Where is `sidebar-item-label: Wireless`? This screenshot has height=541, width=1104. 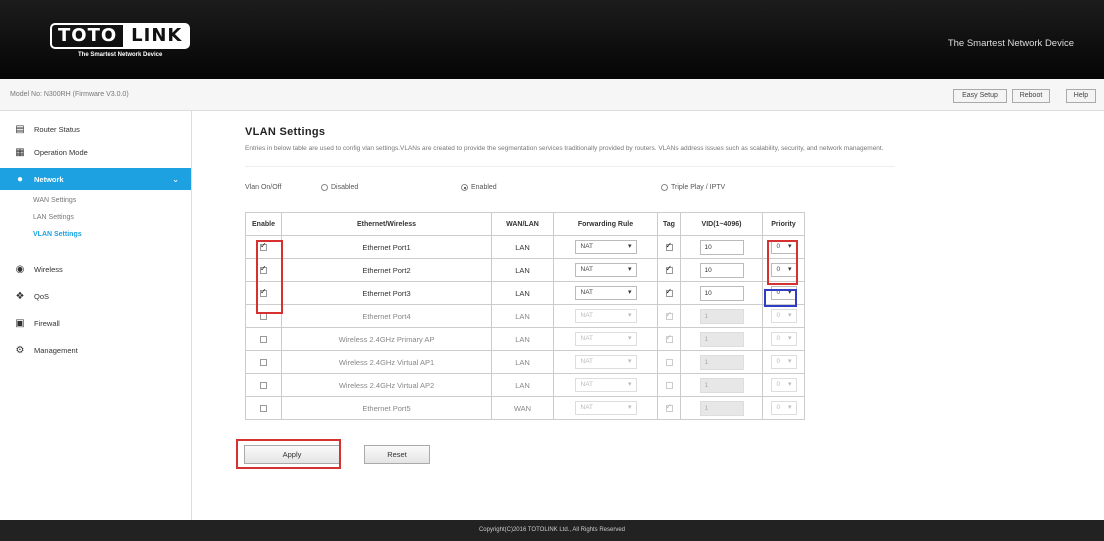
sidebar-item-label: Wireless is located at coordinates (48, 269).